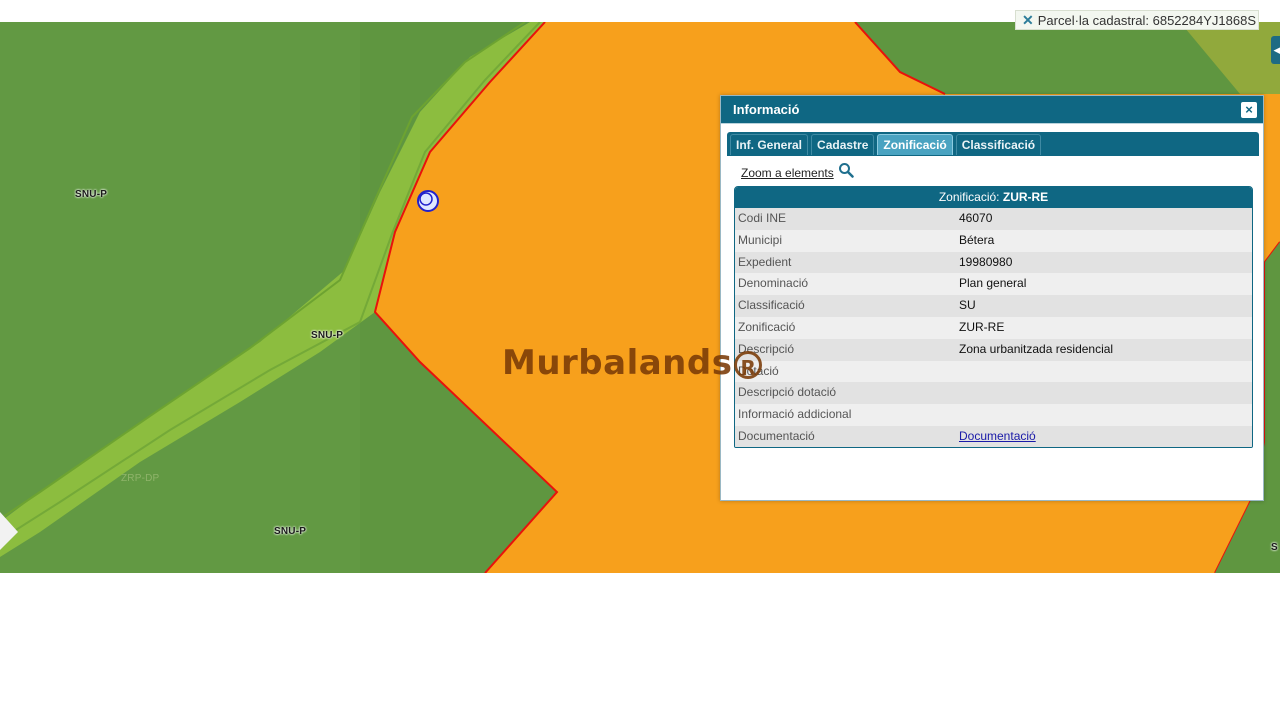 Image resolution: width=1280 pixels, height=720 pixels. Describe the element at coordinates (767, 326) in the screenshot. I see `row-key: Zonificació` at that location.